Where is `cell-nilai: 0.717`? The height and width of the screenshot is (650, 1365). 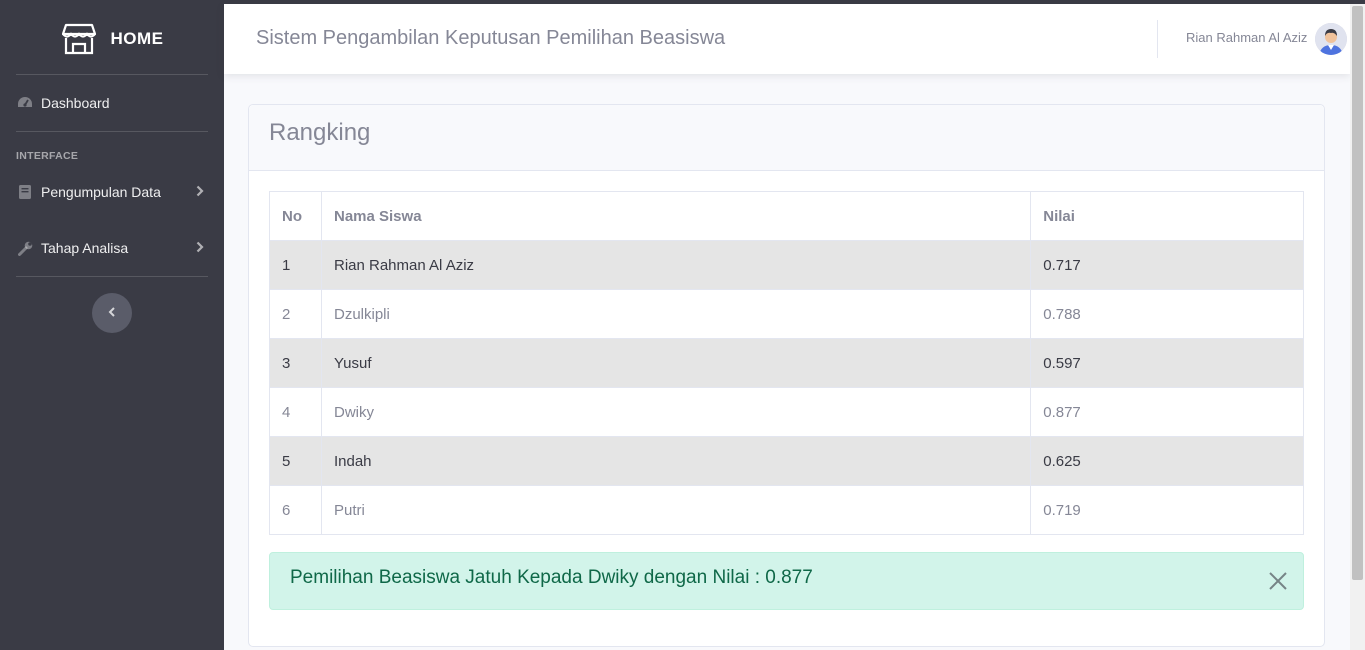
cell-nilai: 0.717 is located at coordinates (1167, 265).